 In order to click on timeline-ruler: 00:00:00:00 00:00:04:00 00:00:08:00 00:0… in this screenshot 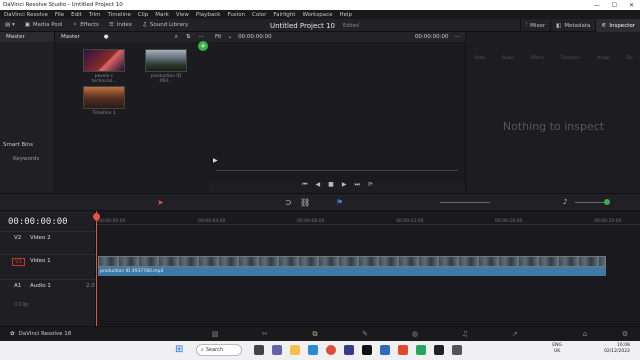, I will do `click(368, 218)`.